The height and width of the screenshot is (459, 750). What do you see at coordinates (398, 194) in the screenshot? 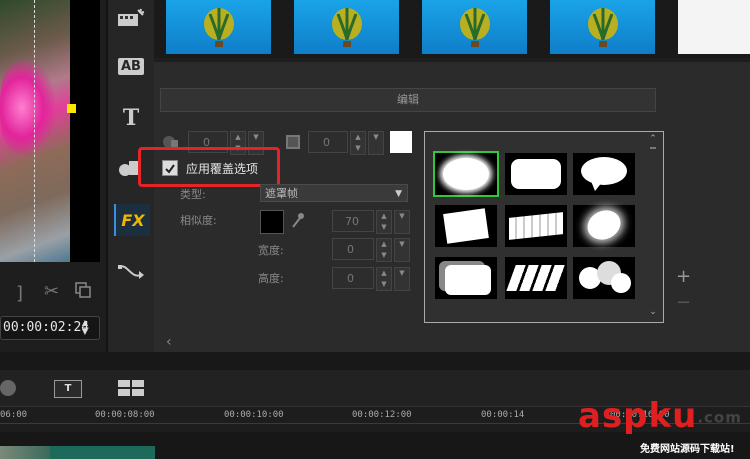
I see `chevron-down-icon: ▼` at bounding box center [398, 194].